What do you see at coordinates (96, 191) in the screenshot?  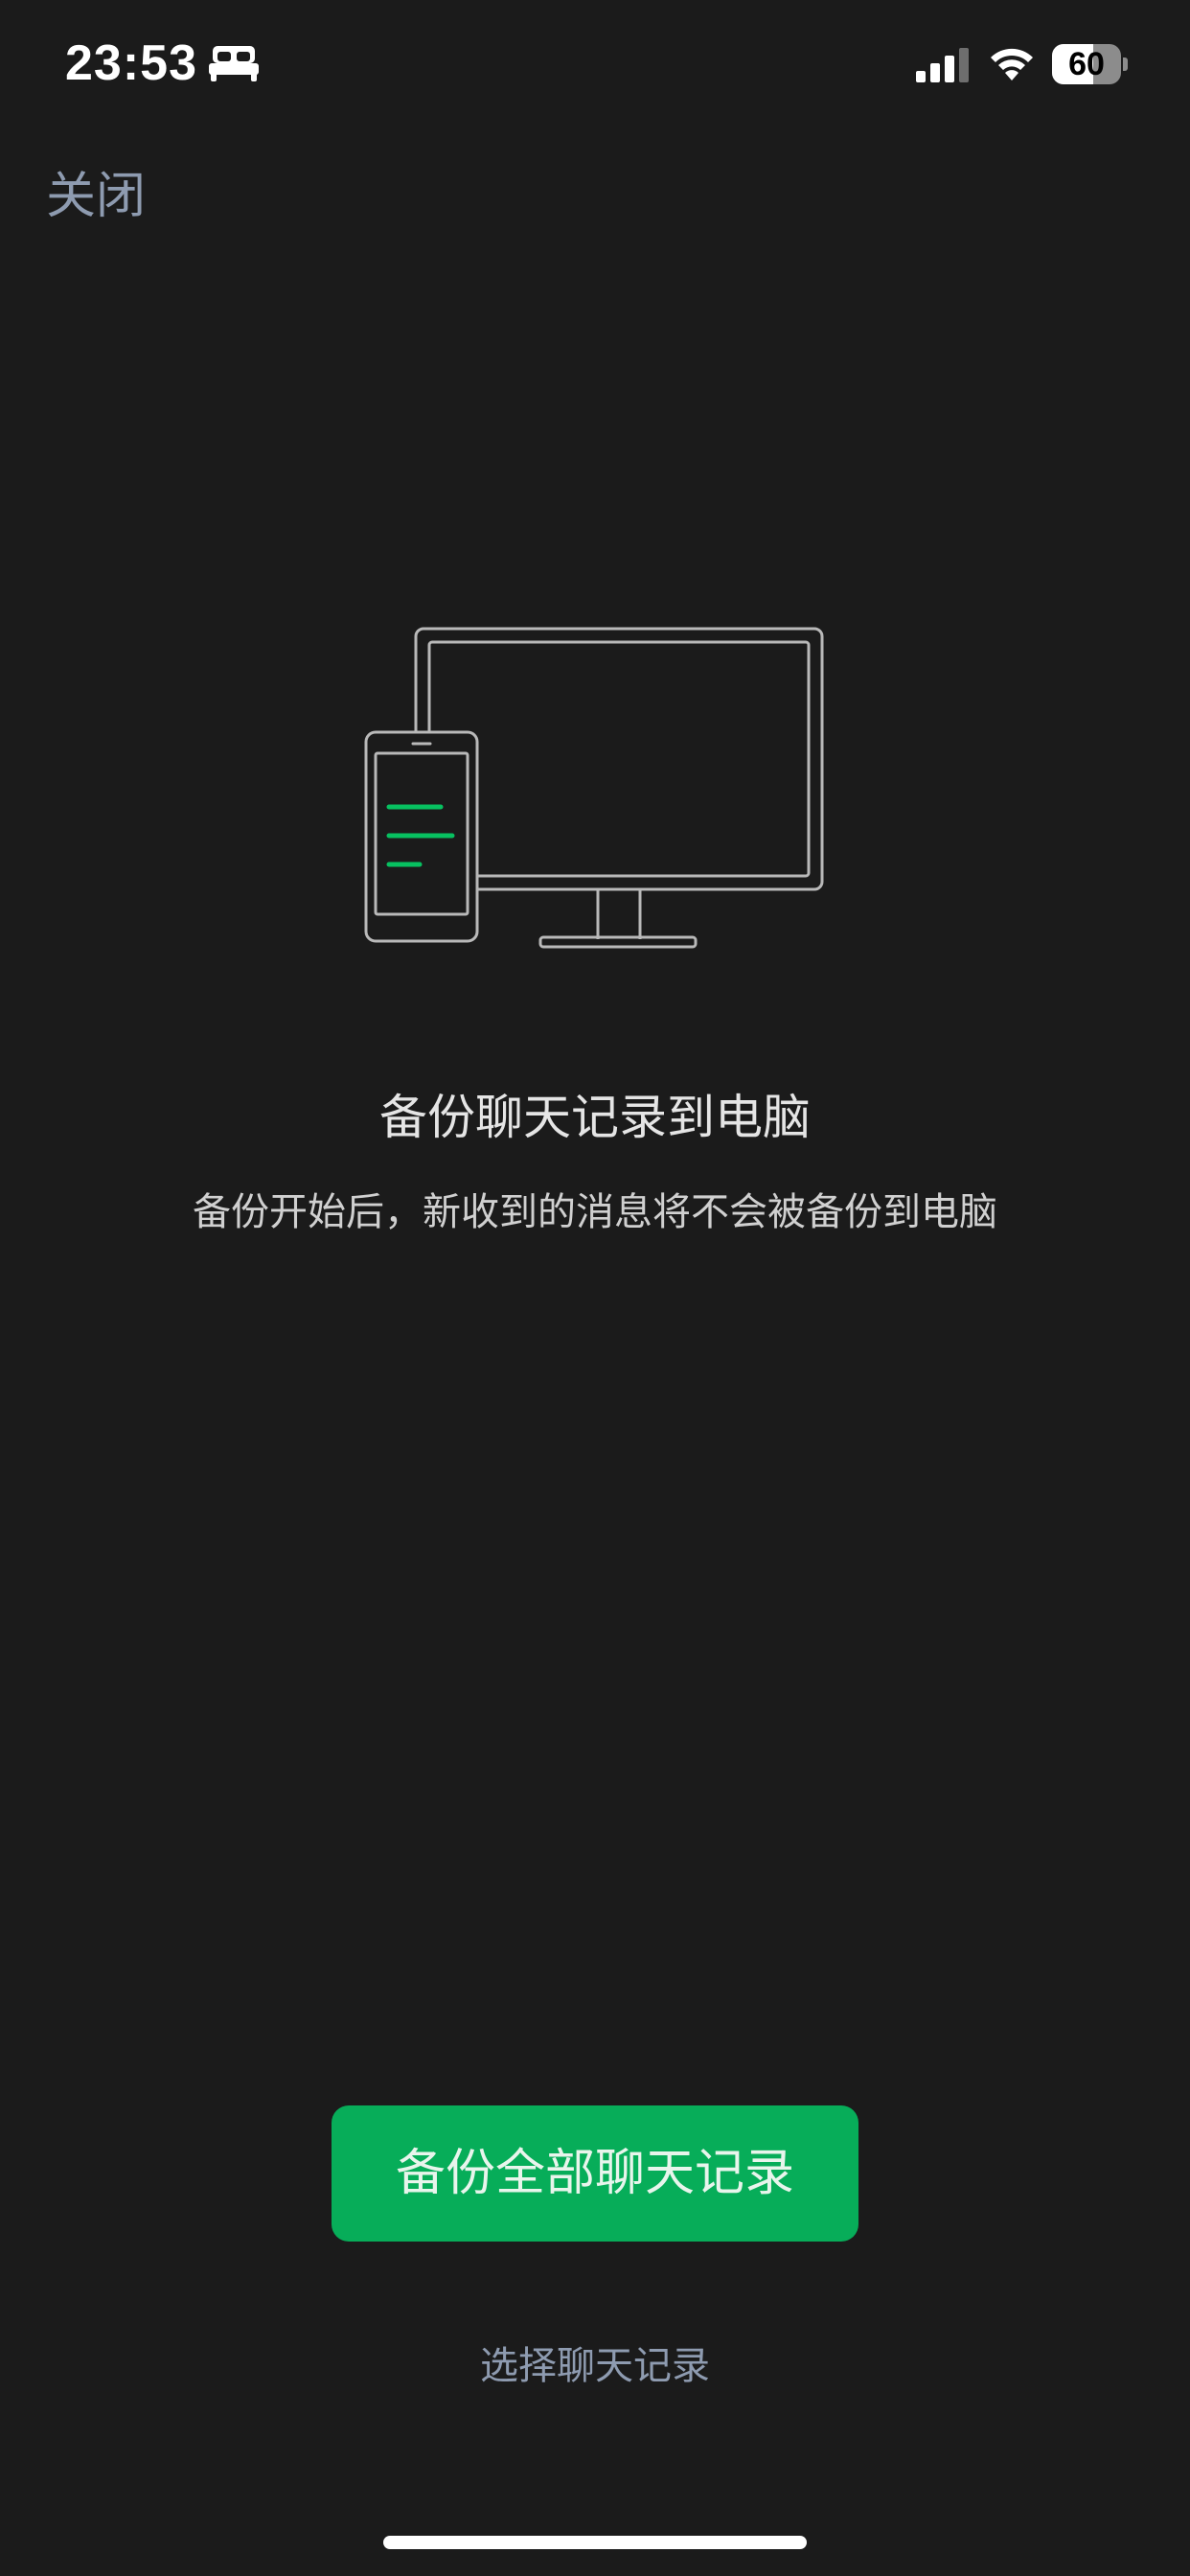 I see `close-button: 关闭` at bounding box center [96, 191].